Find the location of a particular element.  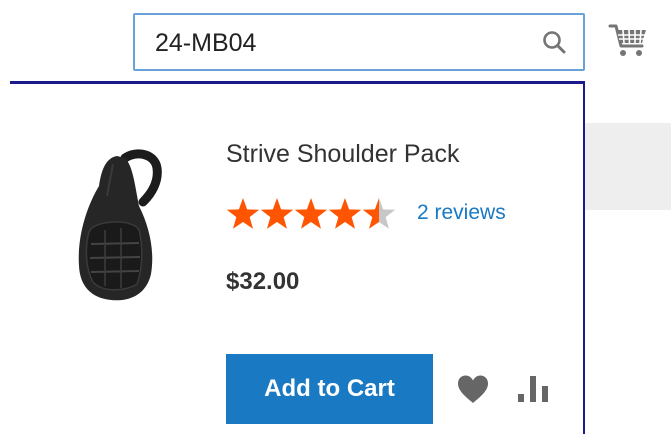

search-input is located at coordinates (335, 43).